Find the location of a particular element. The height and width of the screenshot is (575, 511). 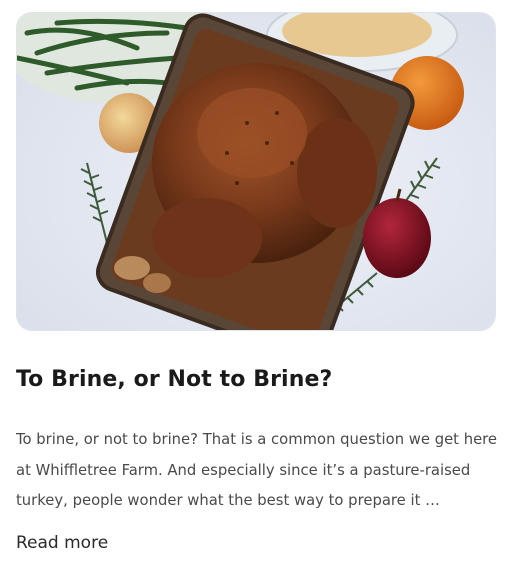

post-title: To Brine, or Not to Brine? is located at coordinates (174, 379).